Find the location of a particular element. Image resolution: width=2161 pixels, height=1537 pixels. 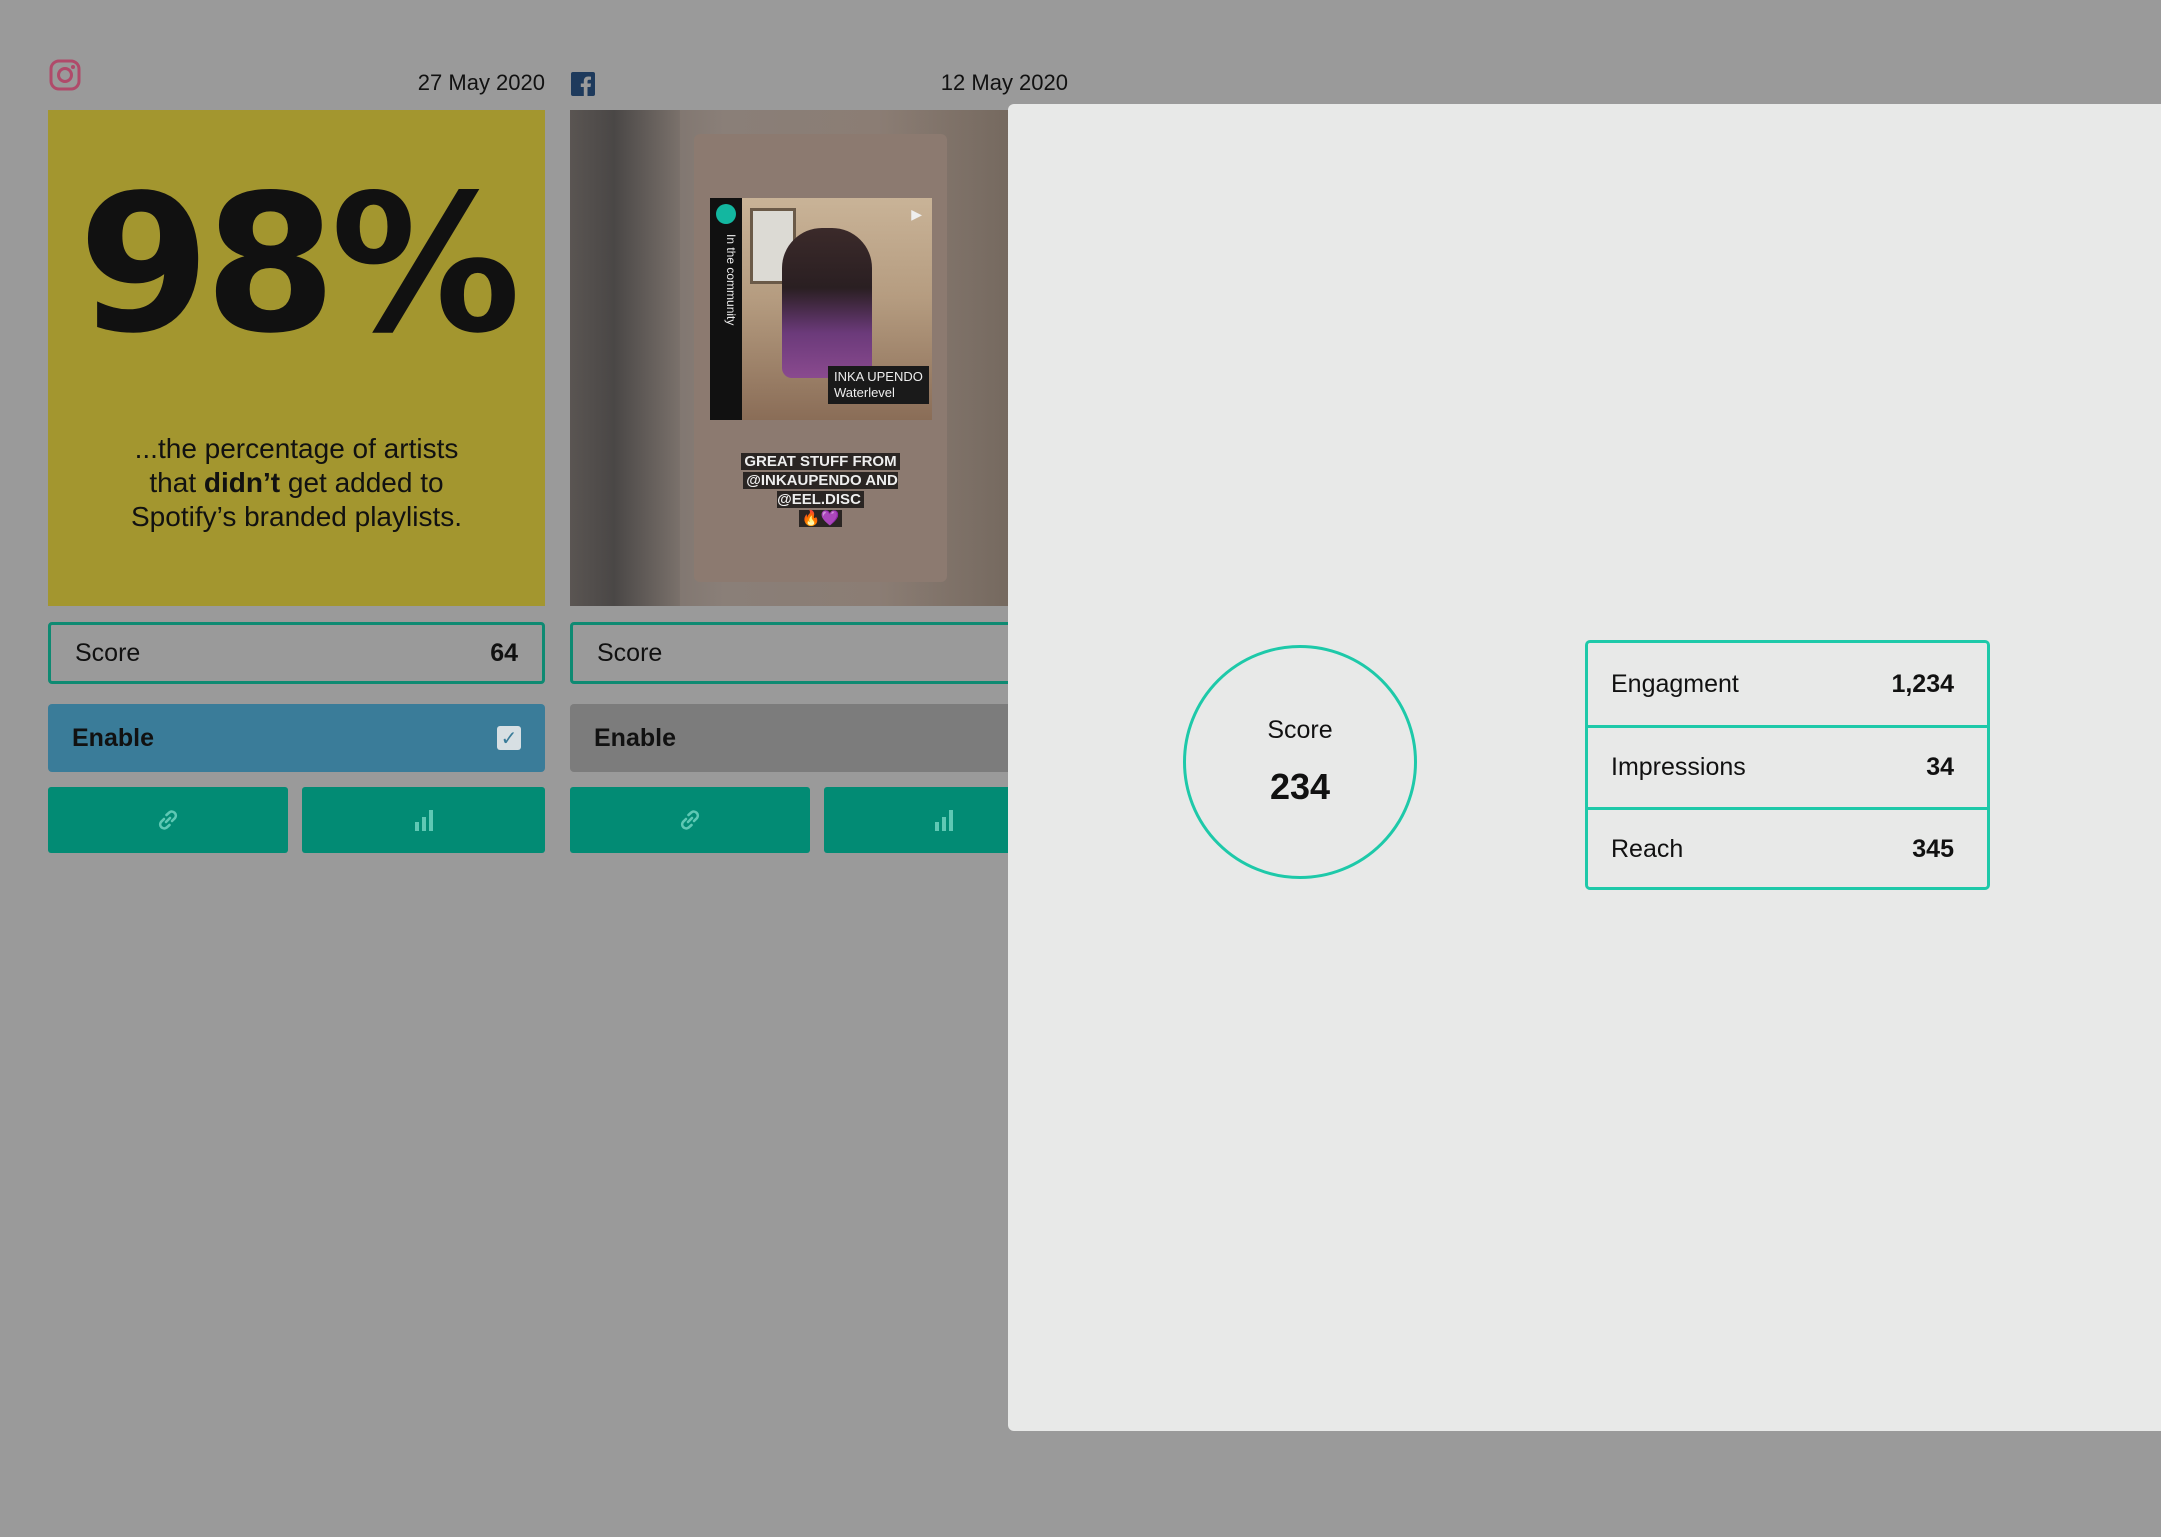

metric-label: Engagment is located at coordinates (1675, 683).